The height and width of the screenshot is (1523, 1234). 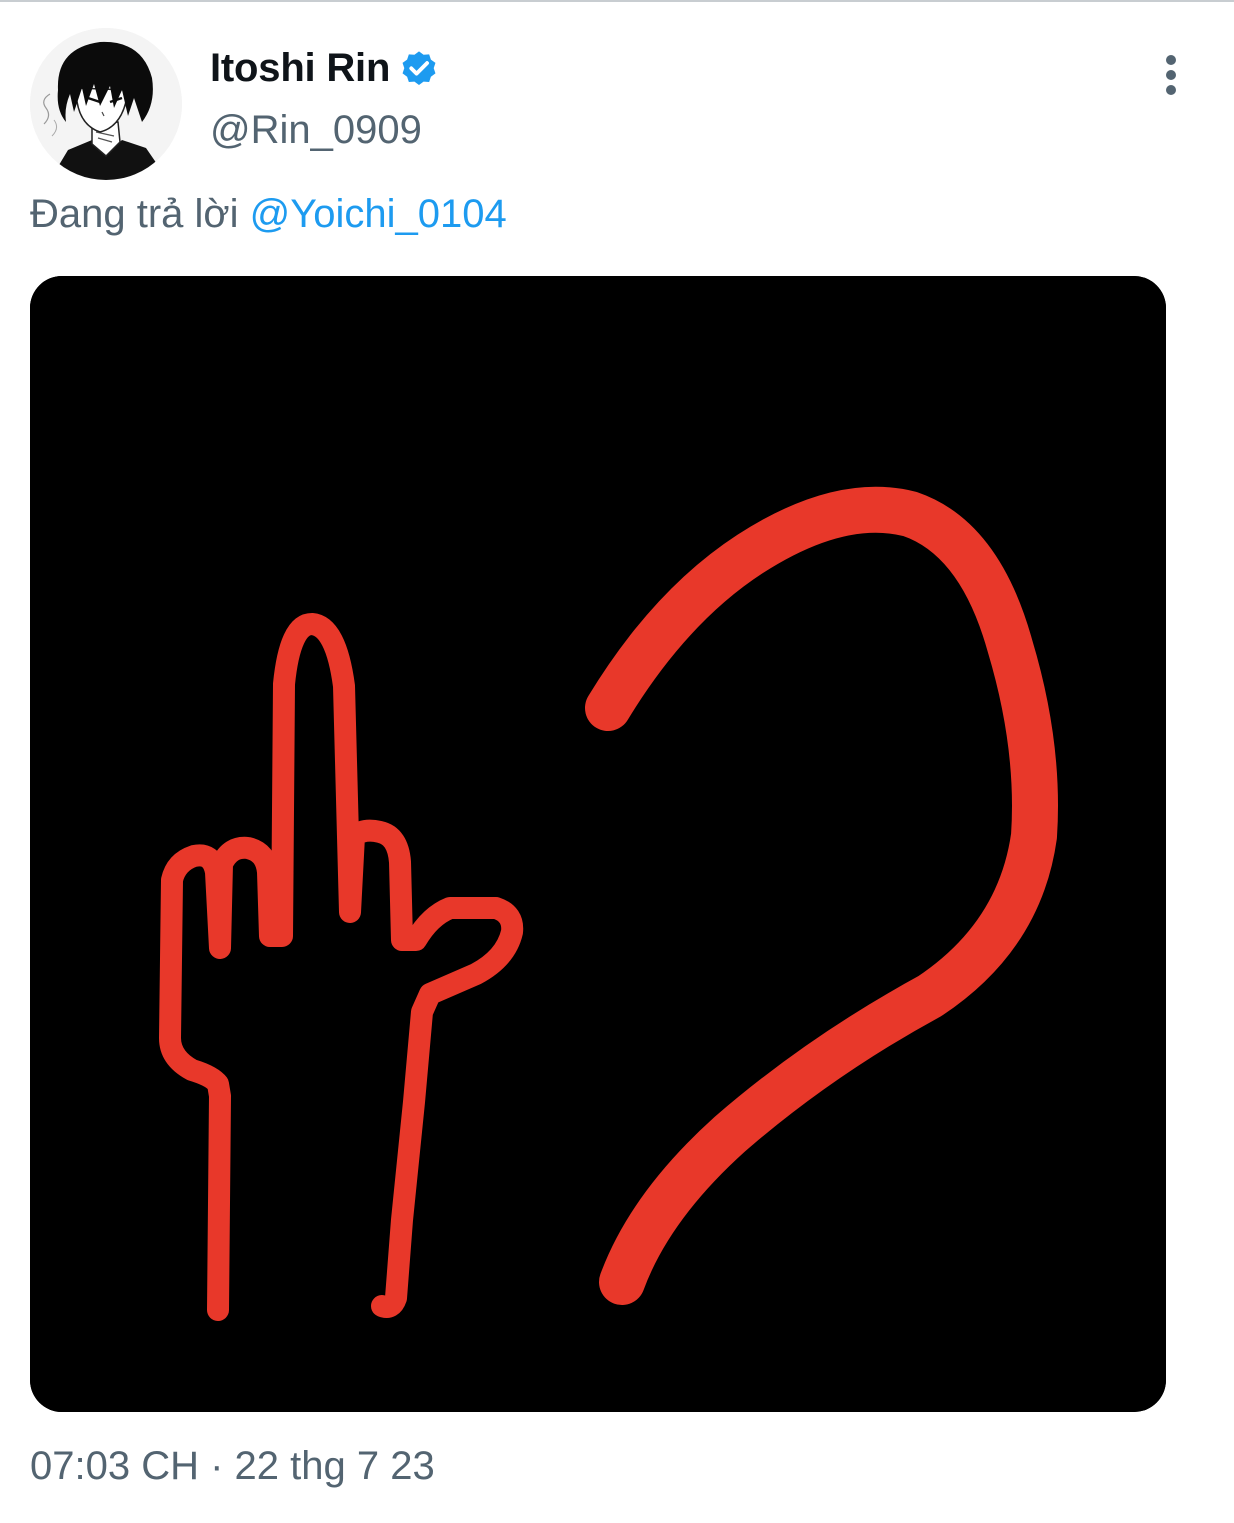 What do you see at coordinates (316, 130) in the screenshot?
I see `author-handle: @Rin_0909` at bounding box center [316, 130].